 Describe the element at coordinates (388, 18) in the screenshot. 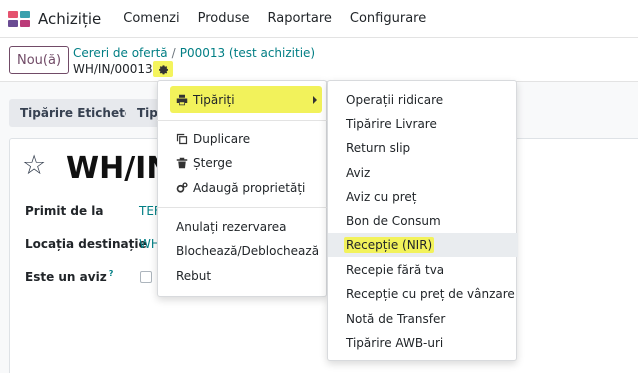

I see `menu-configurare: Configurare` at that location.